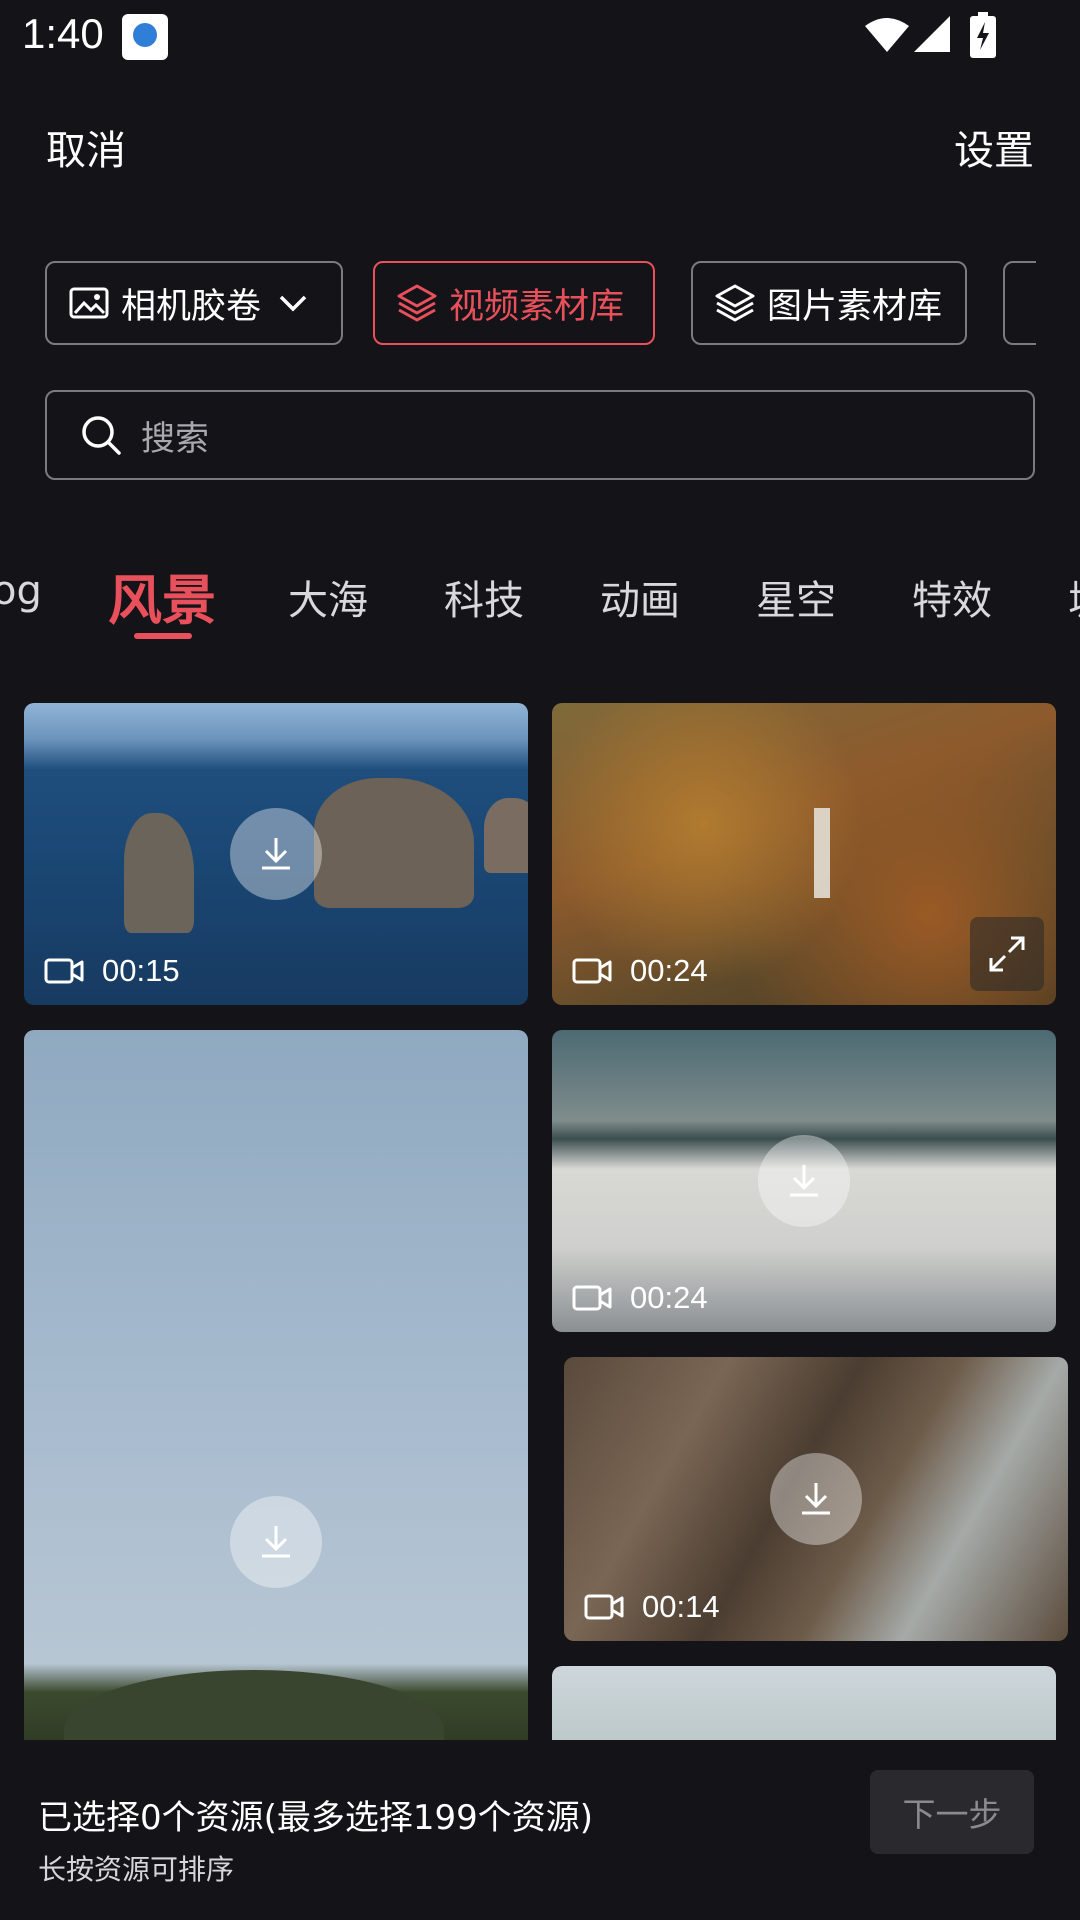 Image resolution: width=1080 pixels, height=1920 pixels. Describe the element at coordinates (540, 598) in the screenshot. I see `category-tabs: og 风景 大海 科技 动画 星空 特效 城` at that location.